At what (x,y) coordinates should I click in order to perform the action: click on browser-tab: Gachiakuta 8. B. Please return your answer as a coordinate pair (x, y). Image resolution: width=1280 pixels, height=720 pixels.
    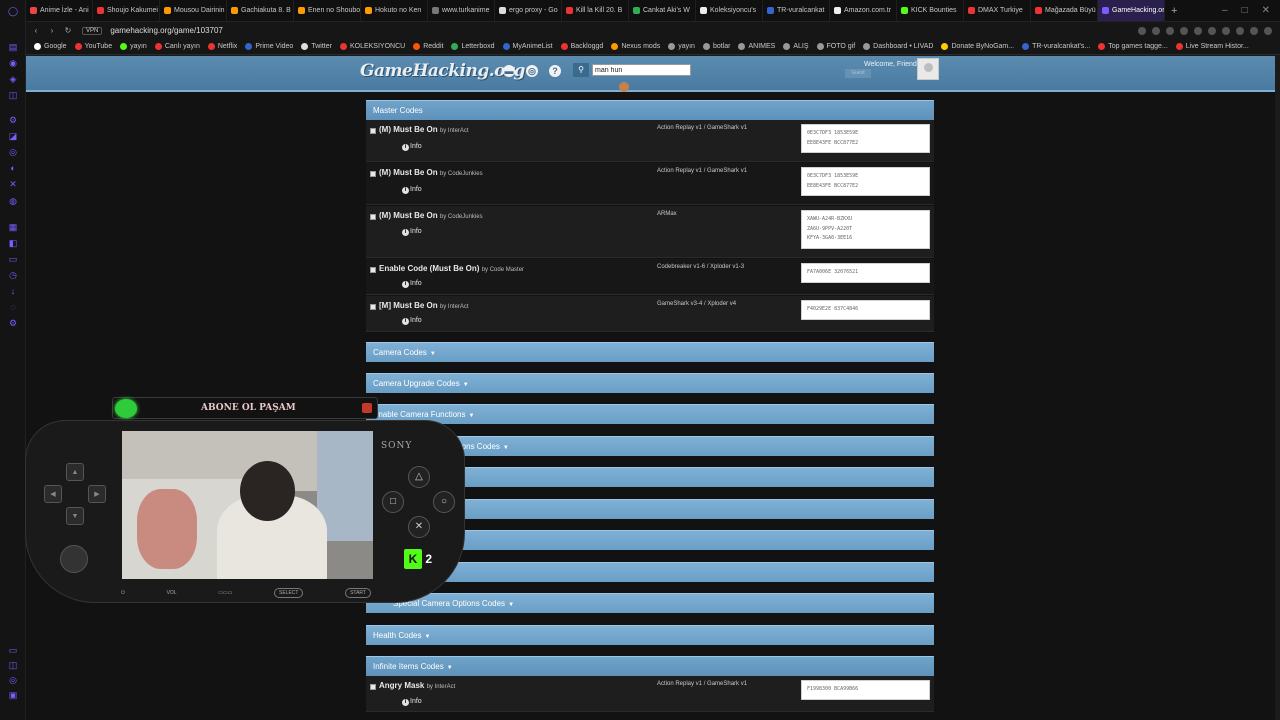
    Looking at the image, I should click on (260, 10).